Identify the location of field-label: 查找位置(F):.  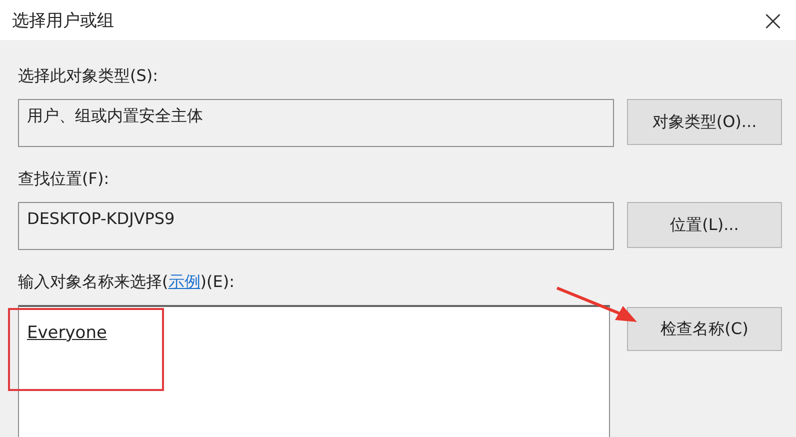
(64, 179).